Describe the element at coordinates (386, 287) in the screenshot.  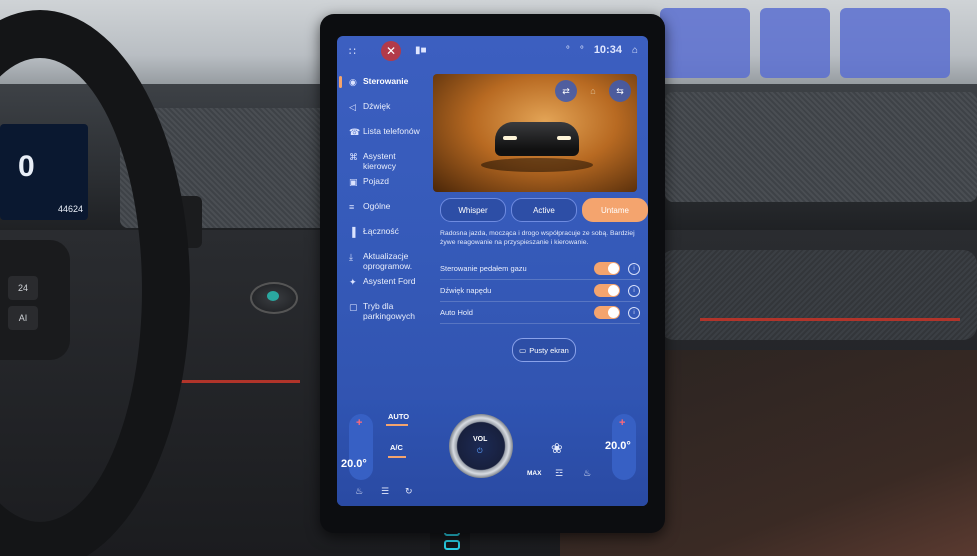
I see `menu-item-asystent-ford: ✦ Asystent Ford` at that location.